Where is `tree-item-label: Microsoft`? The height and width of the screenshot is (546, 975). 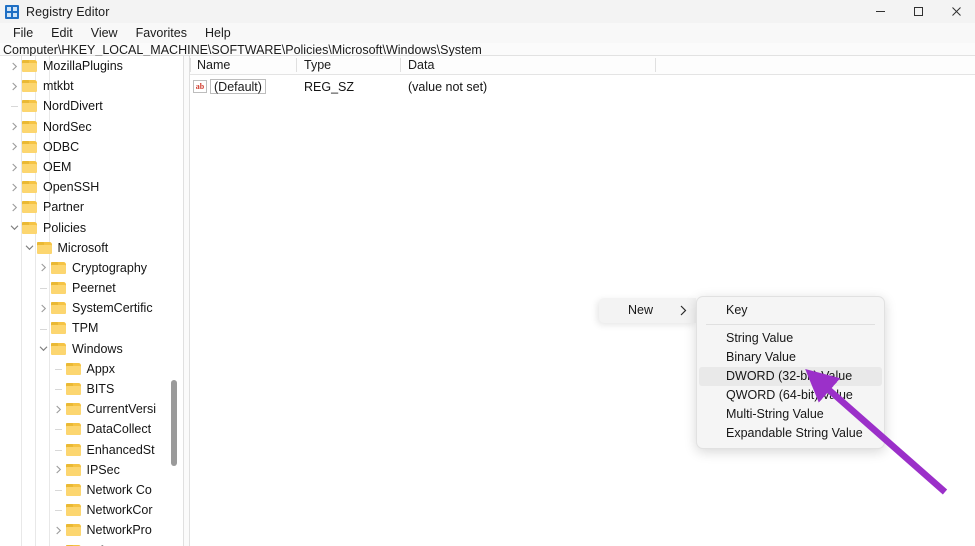
tree-item-label: Microsoft is located at coordinates (83, 247).